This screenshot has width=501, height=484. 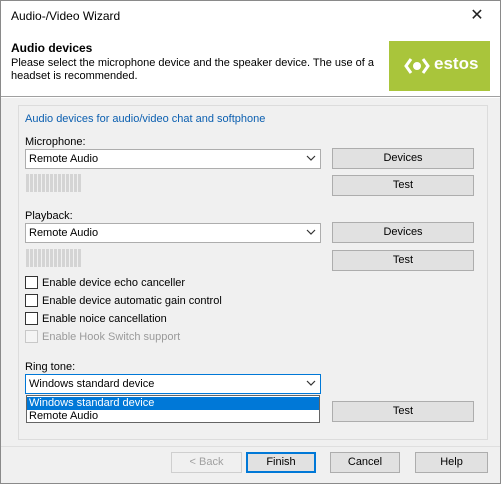 I want to click on playback-label: Playback:, so click(x=49, y=216).